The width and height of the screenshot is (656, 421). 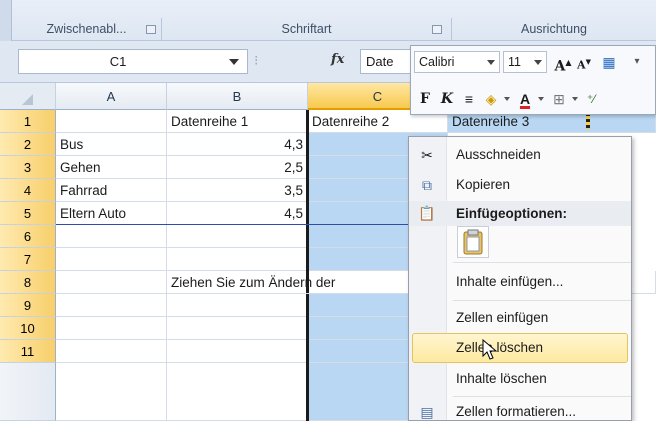 What do you see at coordinates (425, 99) in the screenshot?
I see `bold-button: F` at bounding box center [425, 99].